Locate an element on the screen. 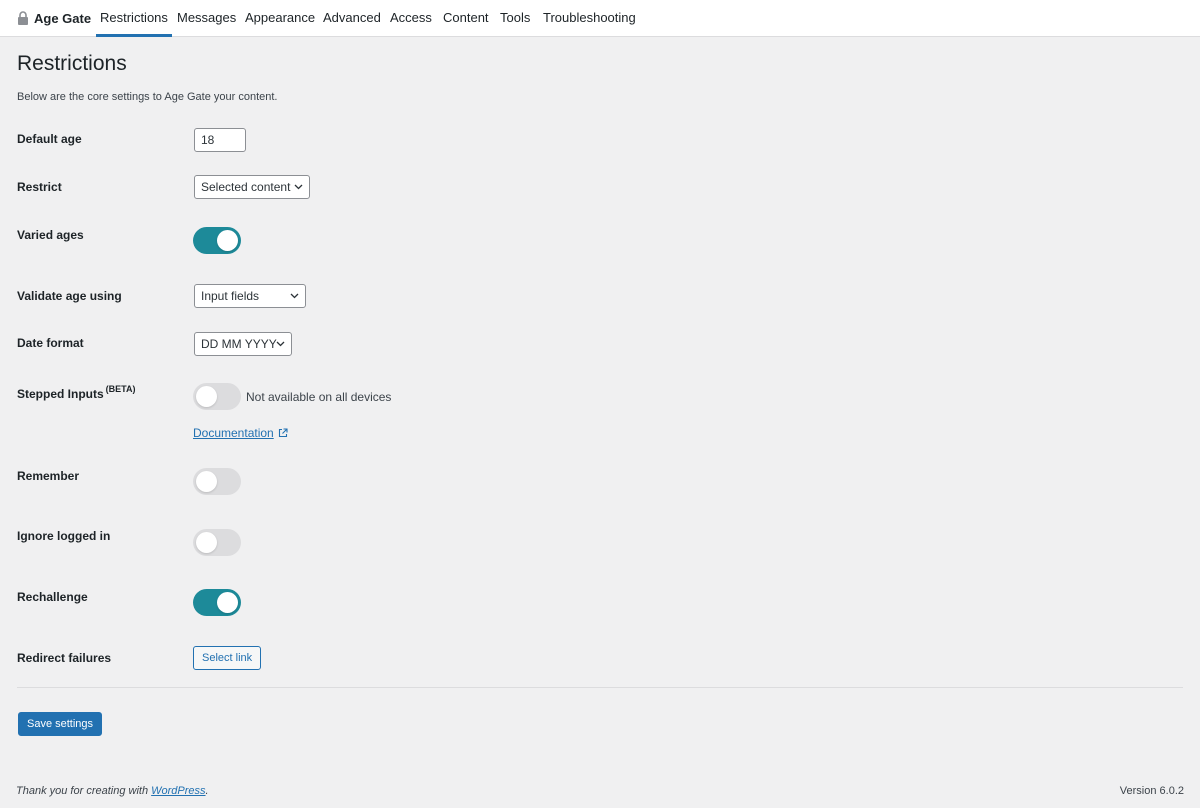 The width and height of the screenshot is (1200, 808). documentation-link: Documentation is located at coordinates (240, 433).